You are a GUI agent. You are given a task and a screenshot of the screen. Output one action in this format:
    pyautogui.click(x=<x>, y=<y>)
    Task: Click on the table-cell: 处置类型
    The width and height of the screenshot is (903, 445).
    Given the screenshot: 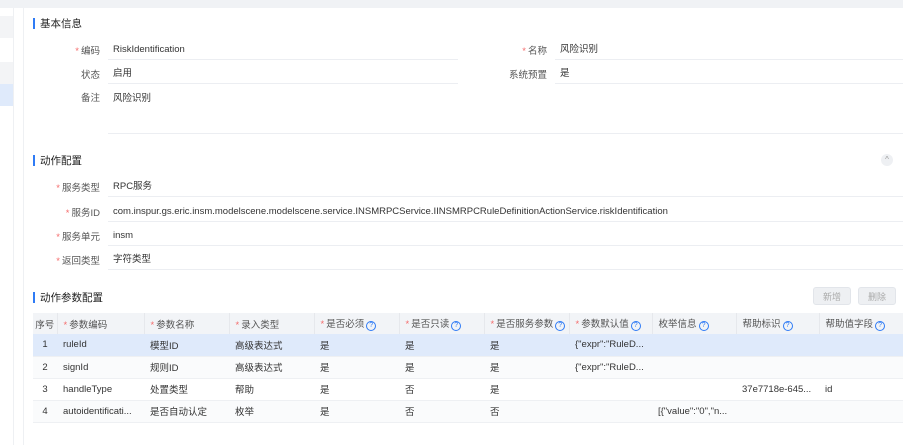 What is the action you would take?
    pyautogui.click(x=186, y=389)
    